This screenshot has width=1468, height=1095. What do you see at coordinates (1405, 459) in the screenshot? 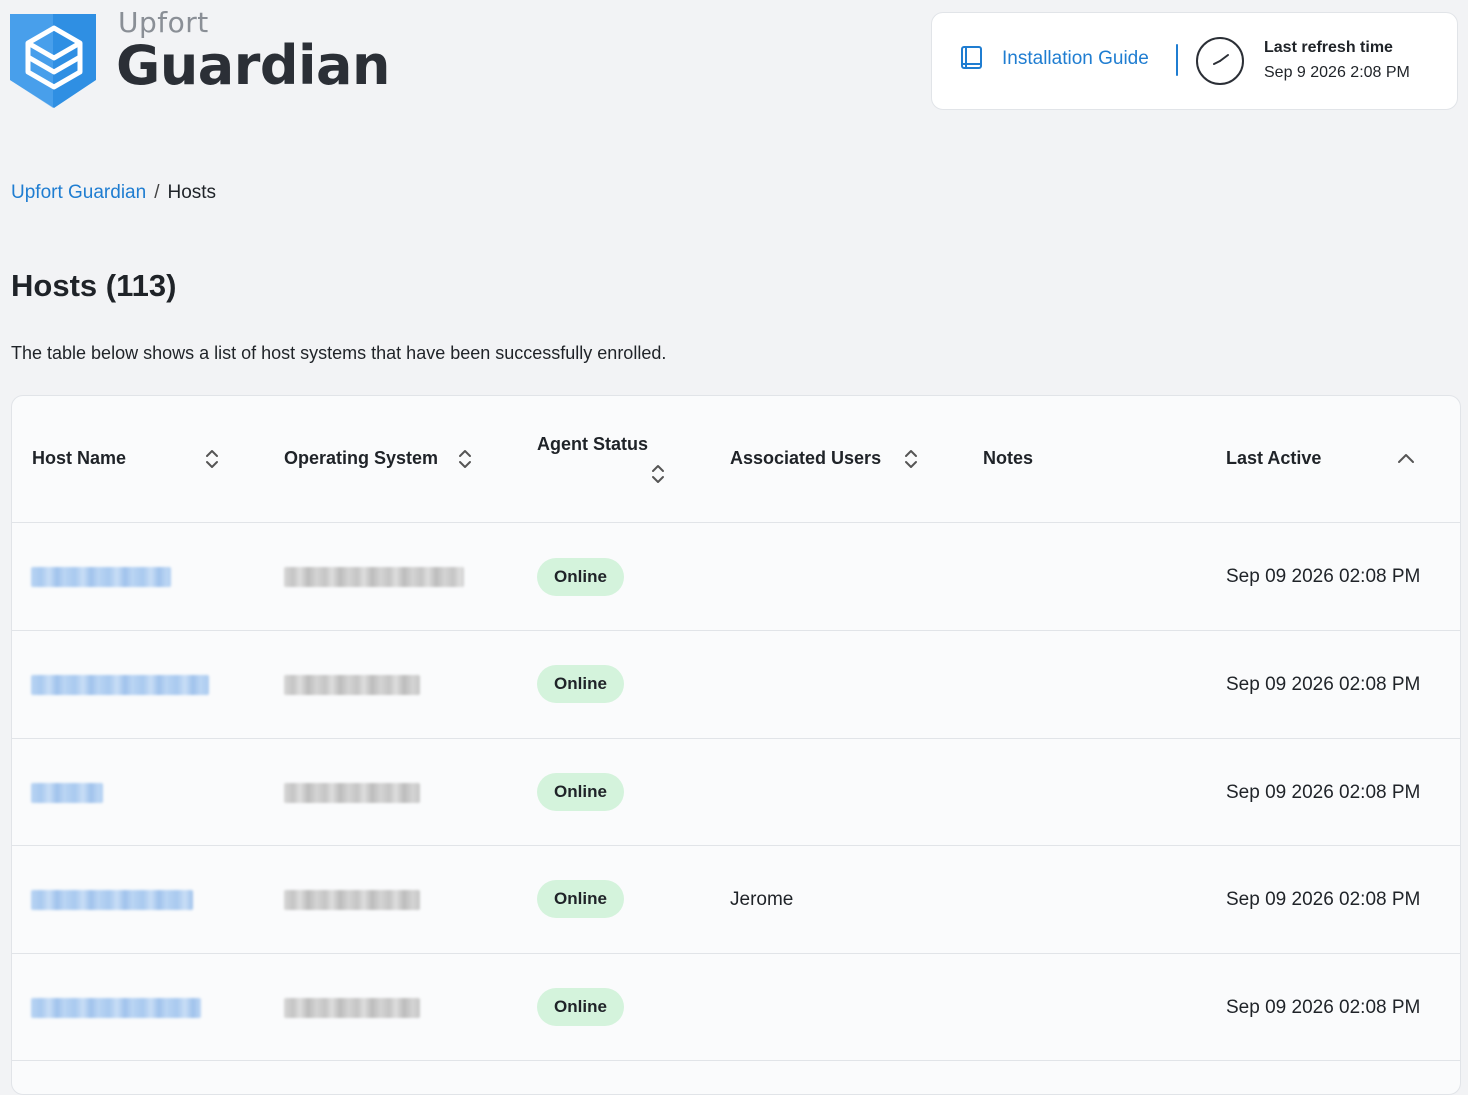
I see `chevron-up-icon` at bounding box center [1405, 459].